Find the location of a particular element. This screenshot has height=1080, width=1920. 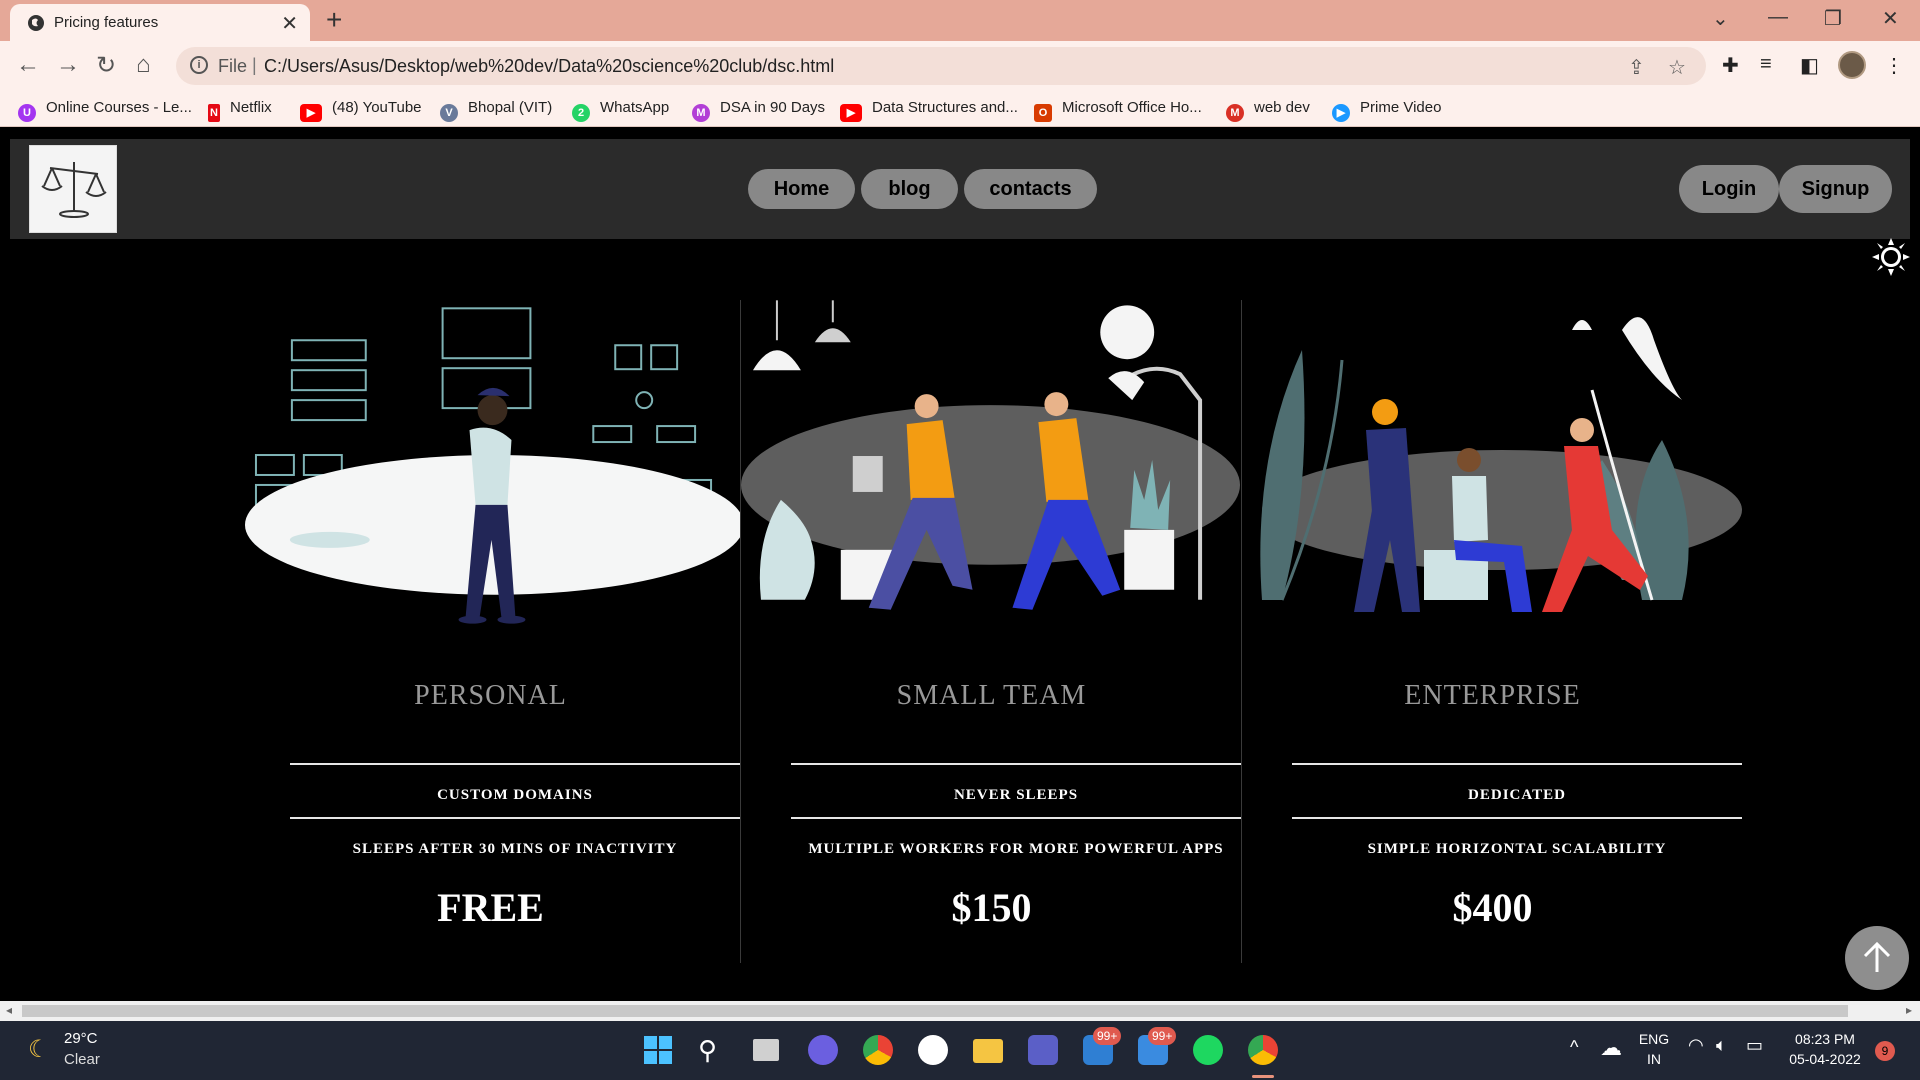

info-icon: i is located at coordinates (199, 65).